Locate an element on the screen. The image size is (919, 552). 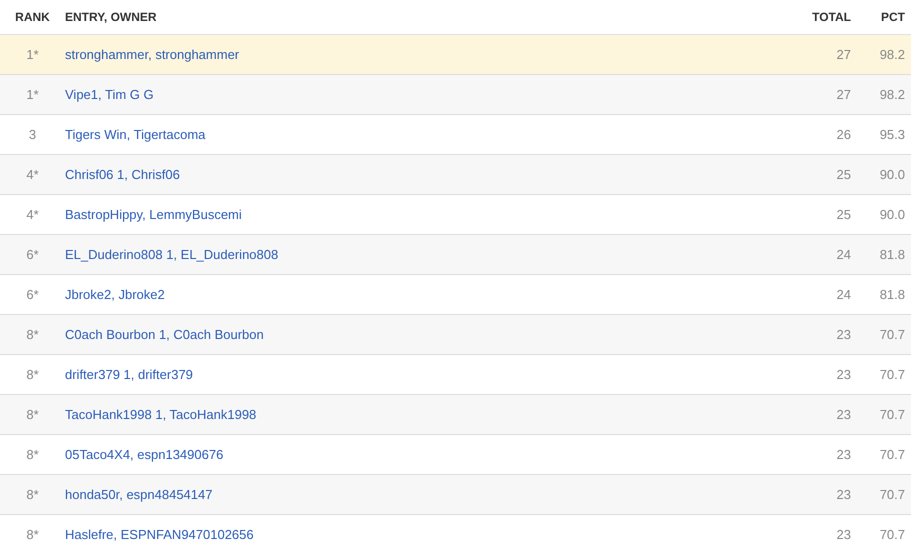
entry-link: Haslefre, ESPNFAN9470102656 is located at coordinates (159, 534).